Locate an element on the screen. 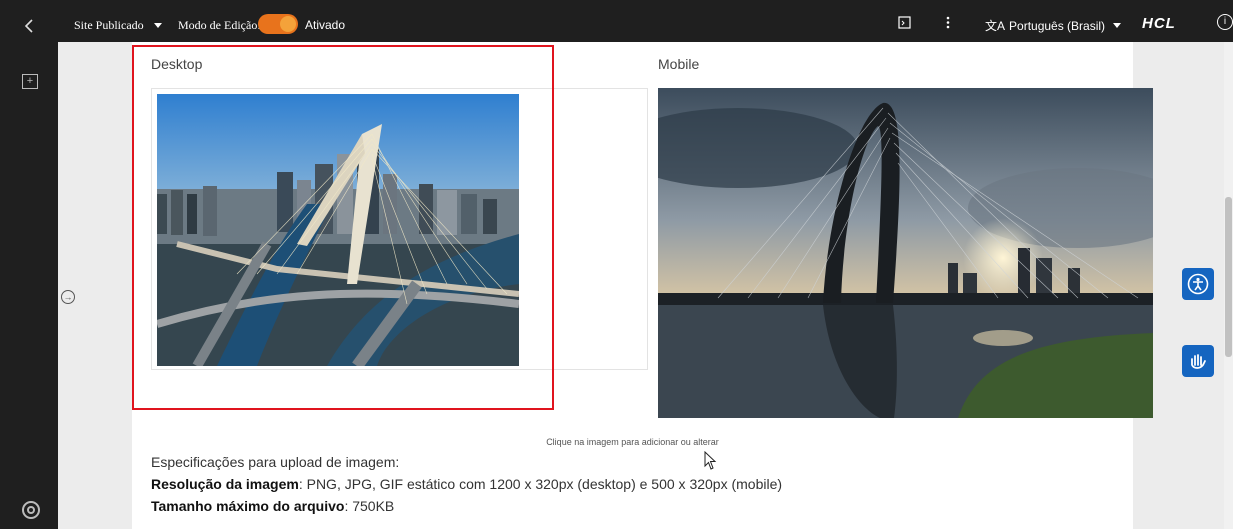 The height and width of the screenshot is (529, 1233). sign-language-icon is located at coordinates (1198, 361).